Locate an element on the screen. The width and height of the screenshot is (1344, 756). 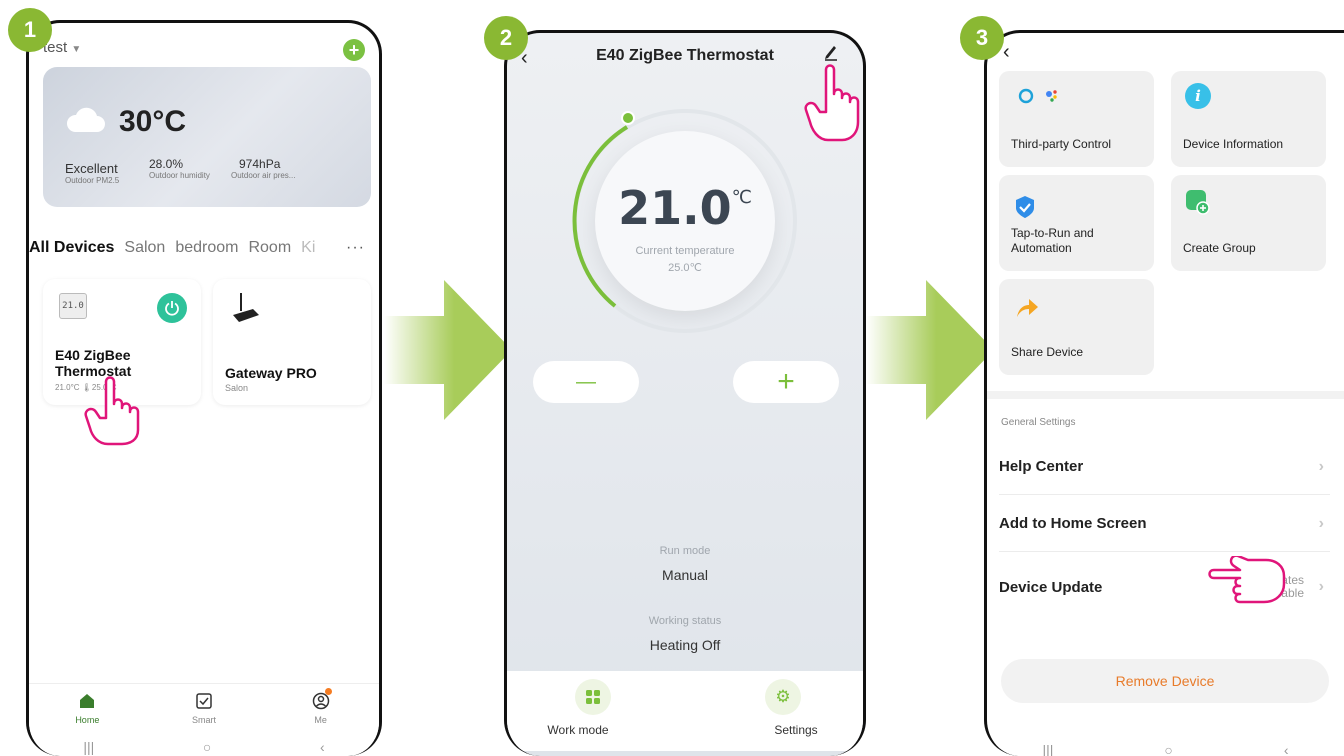
work-mode-button: Work mode is located at coordinates (590, 708).